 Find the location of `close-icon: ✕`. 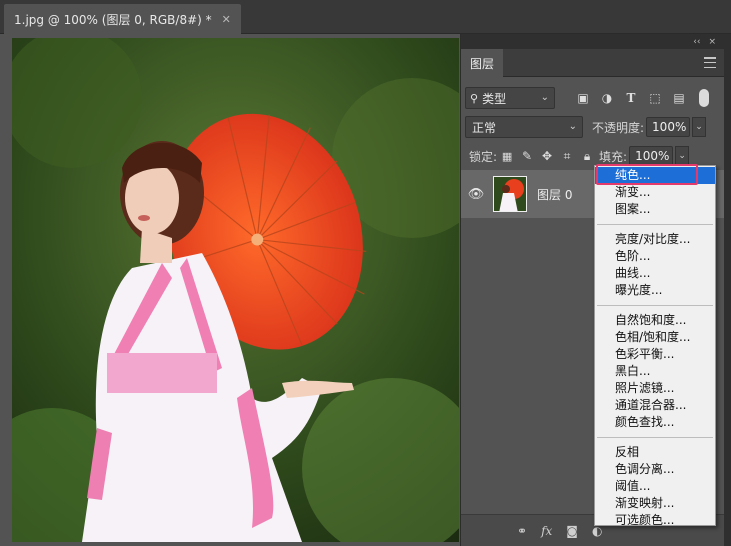

close-icon: ✕ is located at coordinates (226, 19).